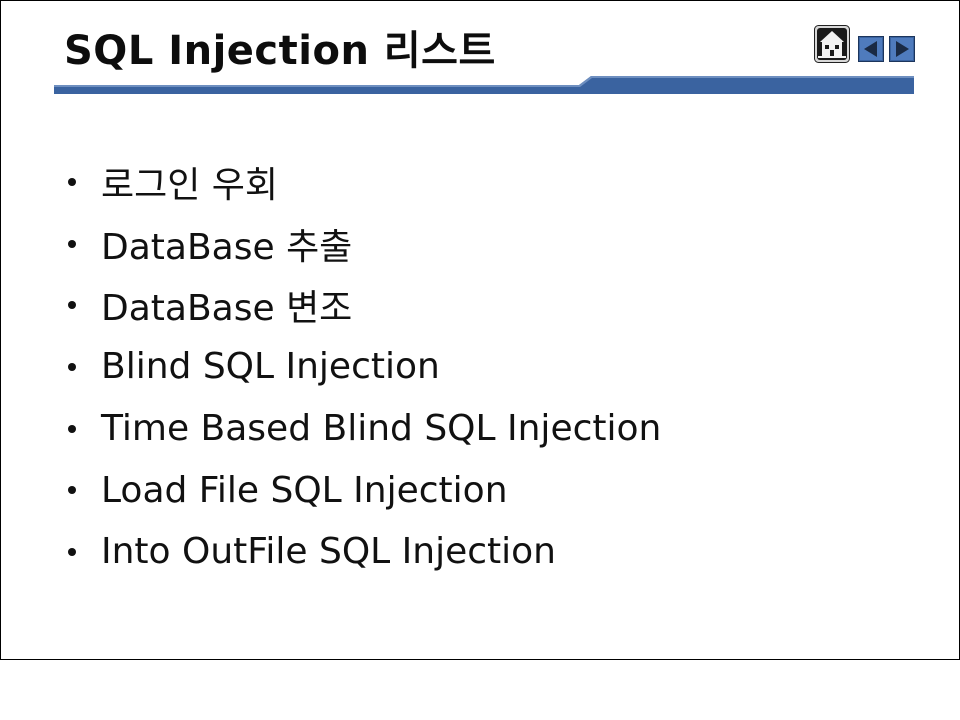 The width and height of the screenshot is (960, 720). Describe the element at coordinates (270, 367) in the screenshot. I see `bullet-text: Blind SQL Injection` at that location.